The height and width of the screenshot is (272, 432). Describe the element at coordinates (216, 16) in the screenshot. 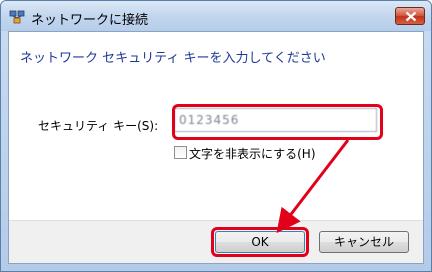

I see `title-bar: ネットワークに接続` at that location.